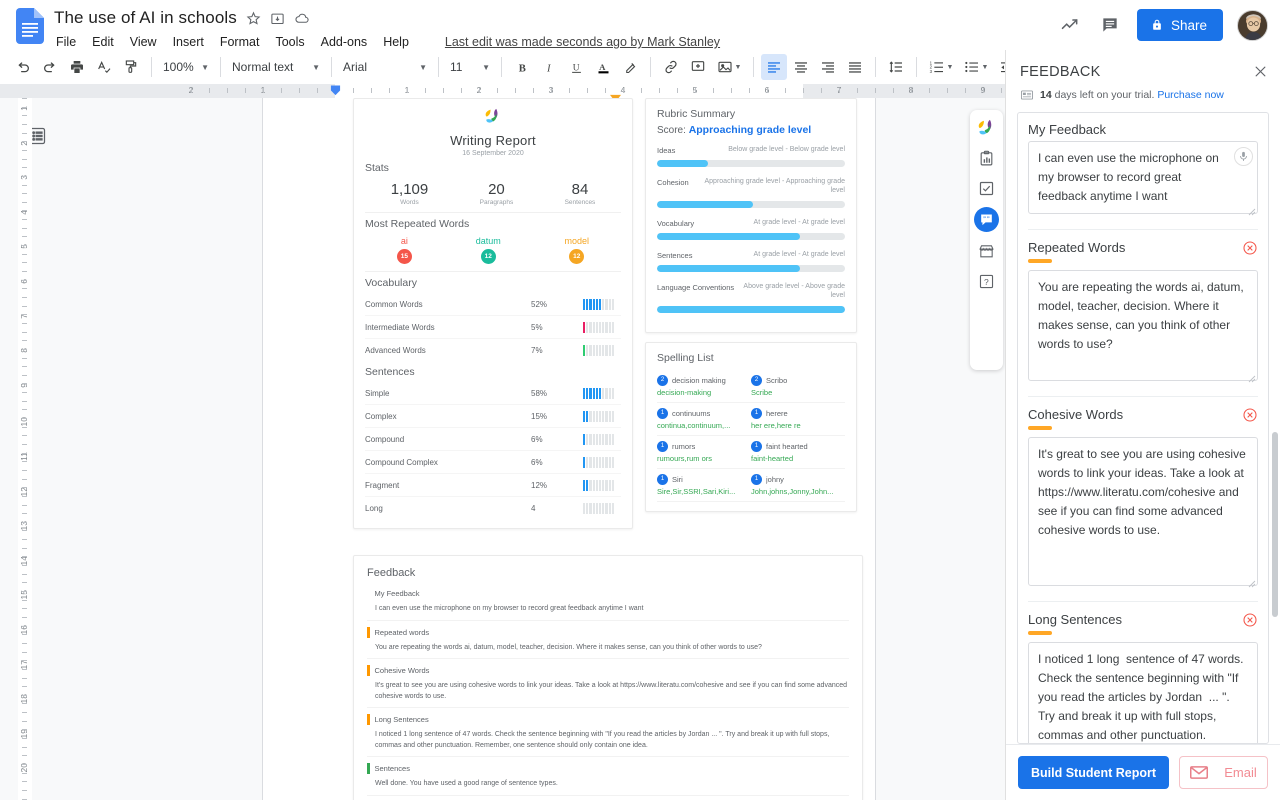 The height and width of the screenshot is (800, 1280). I want to click on menu-file: File, so click(66, 42).